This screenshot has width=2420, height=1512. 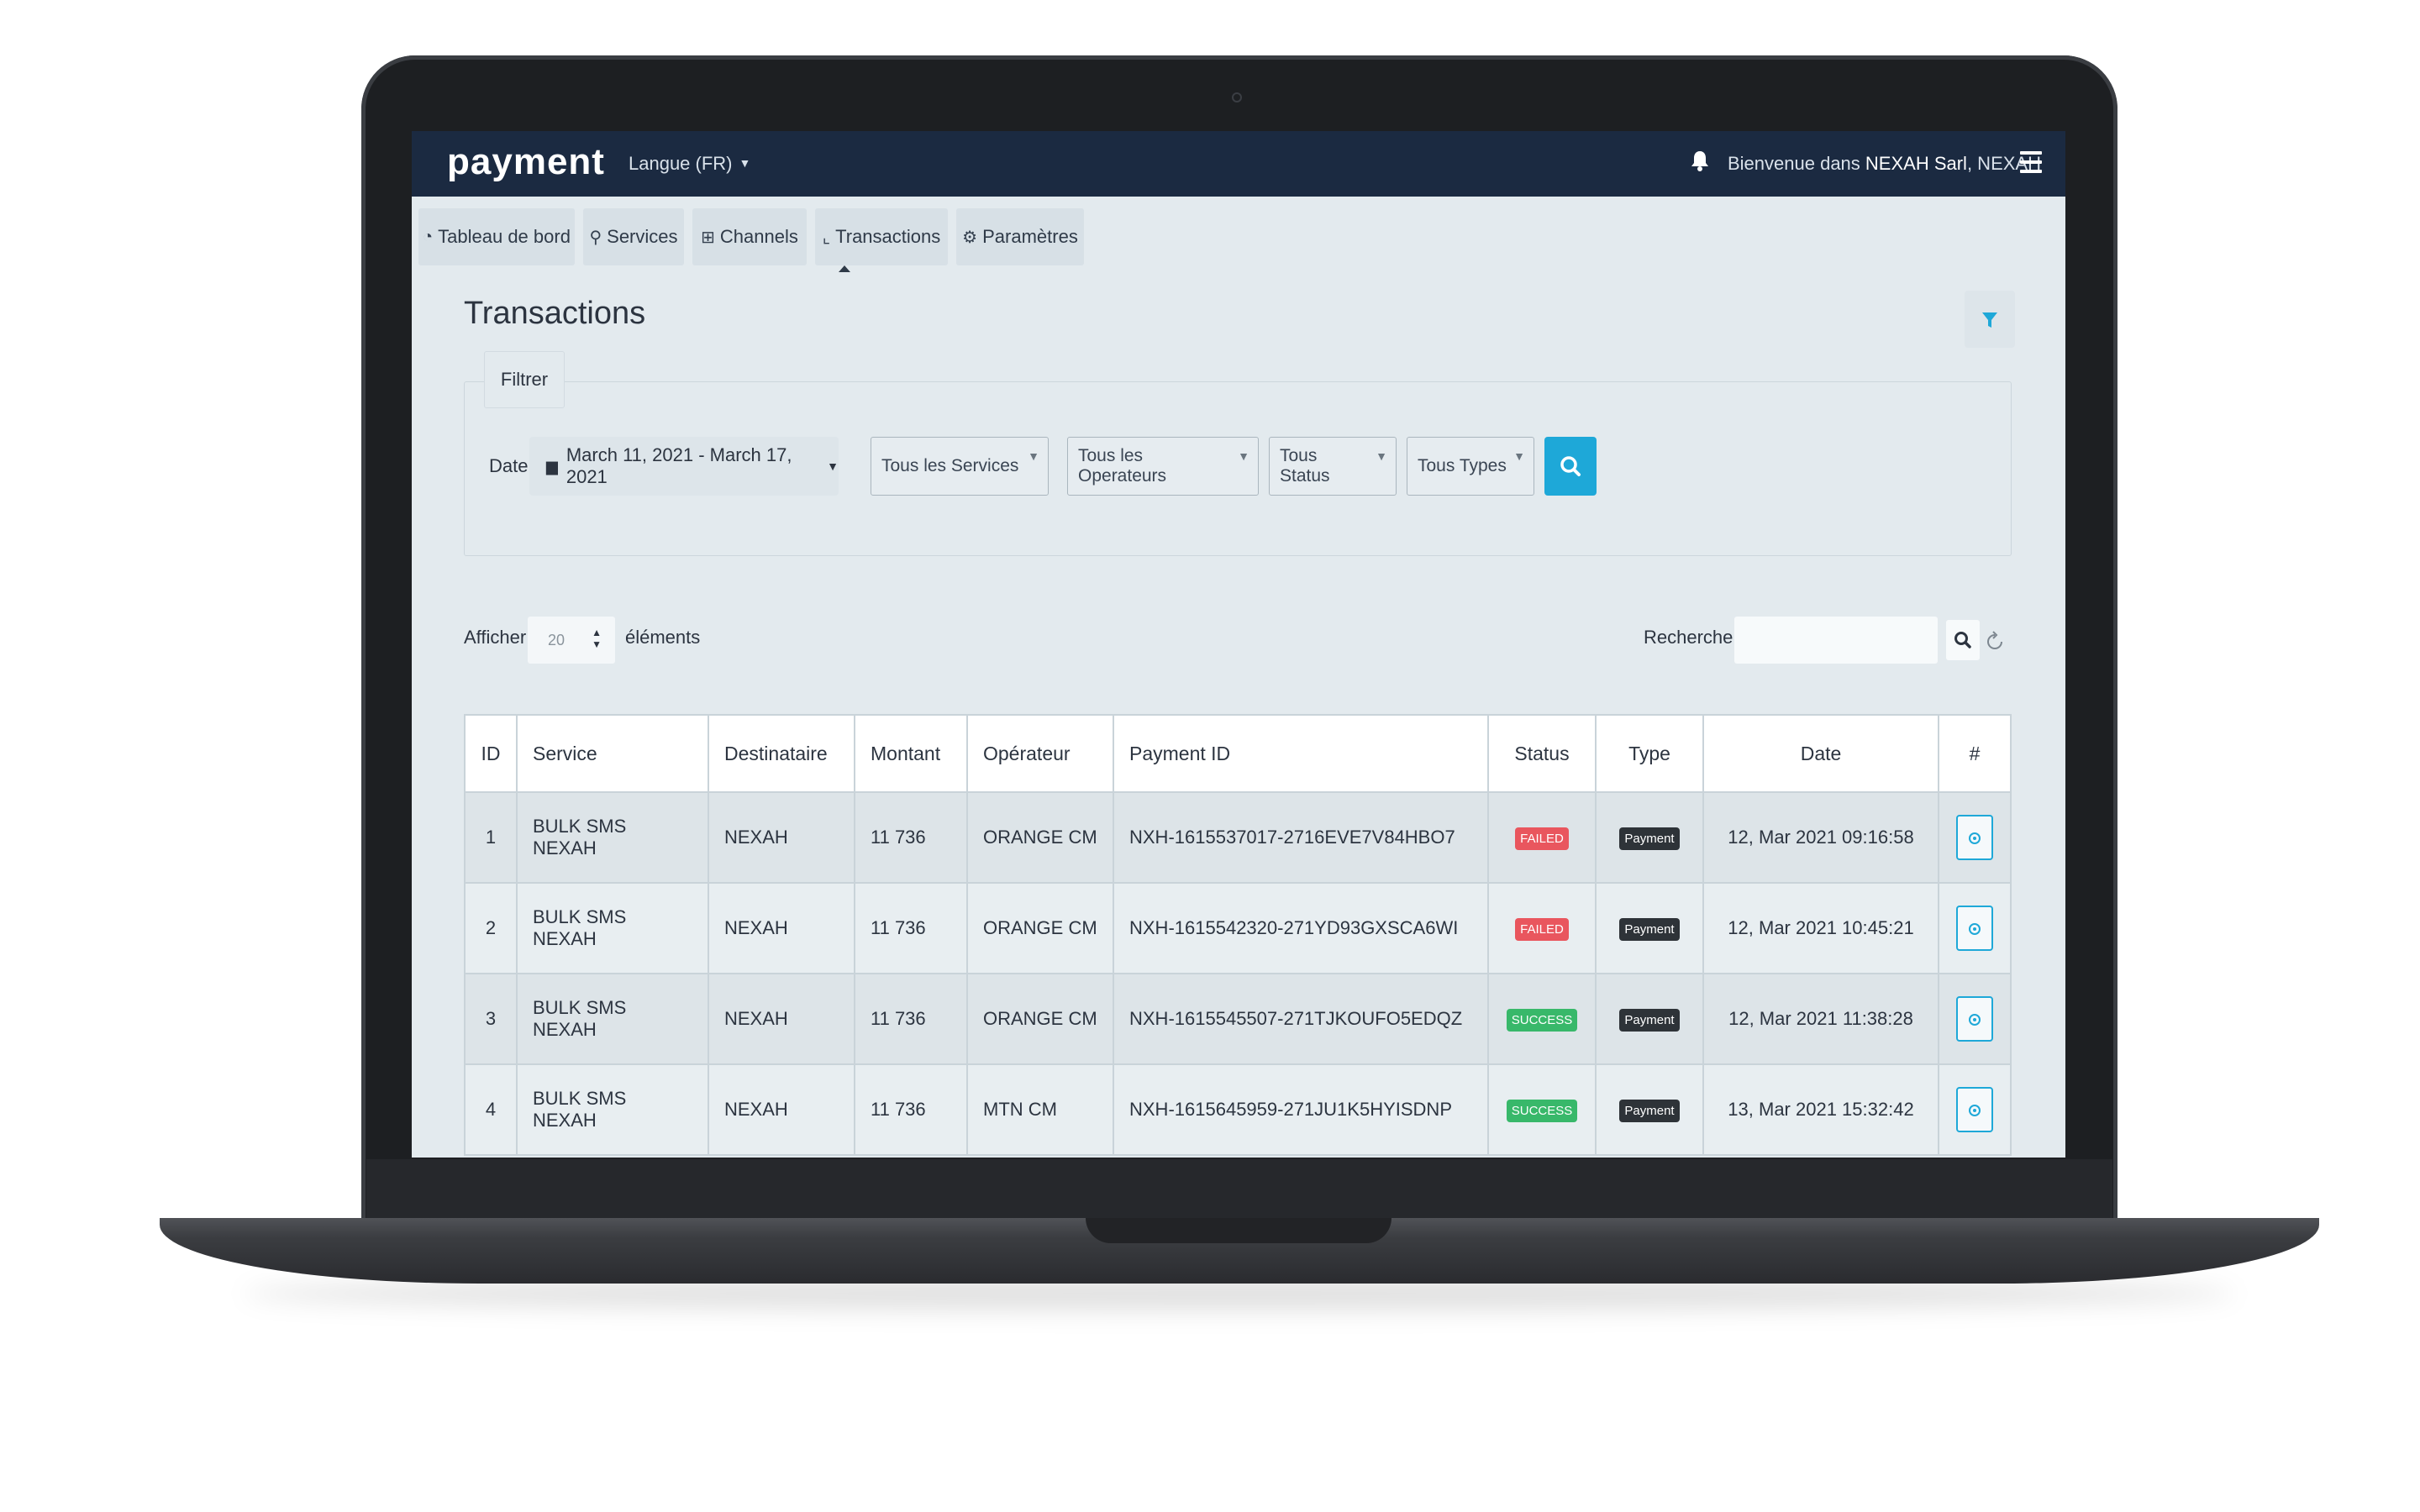 What do you see at coordinates (1820, 753) in the screenshot?
I see `col-date: Date` at bounding box center [1820, 753].